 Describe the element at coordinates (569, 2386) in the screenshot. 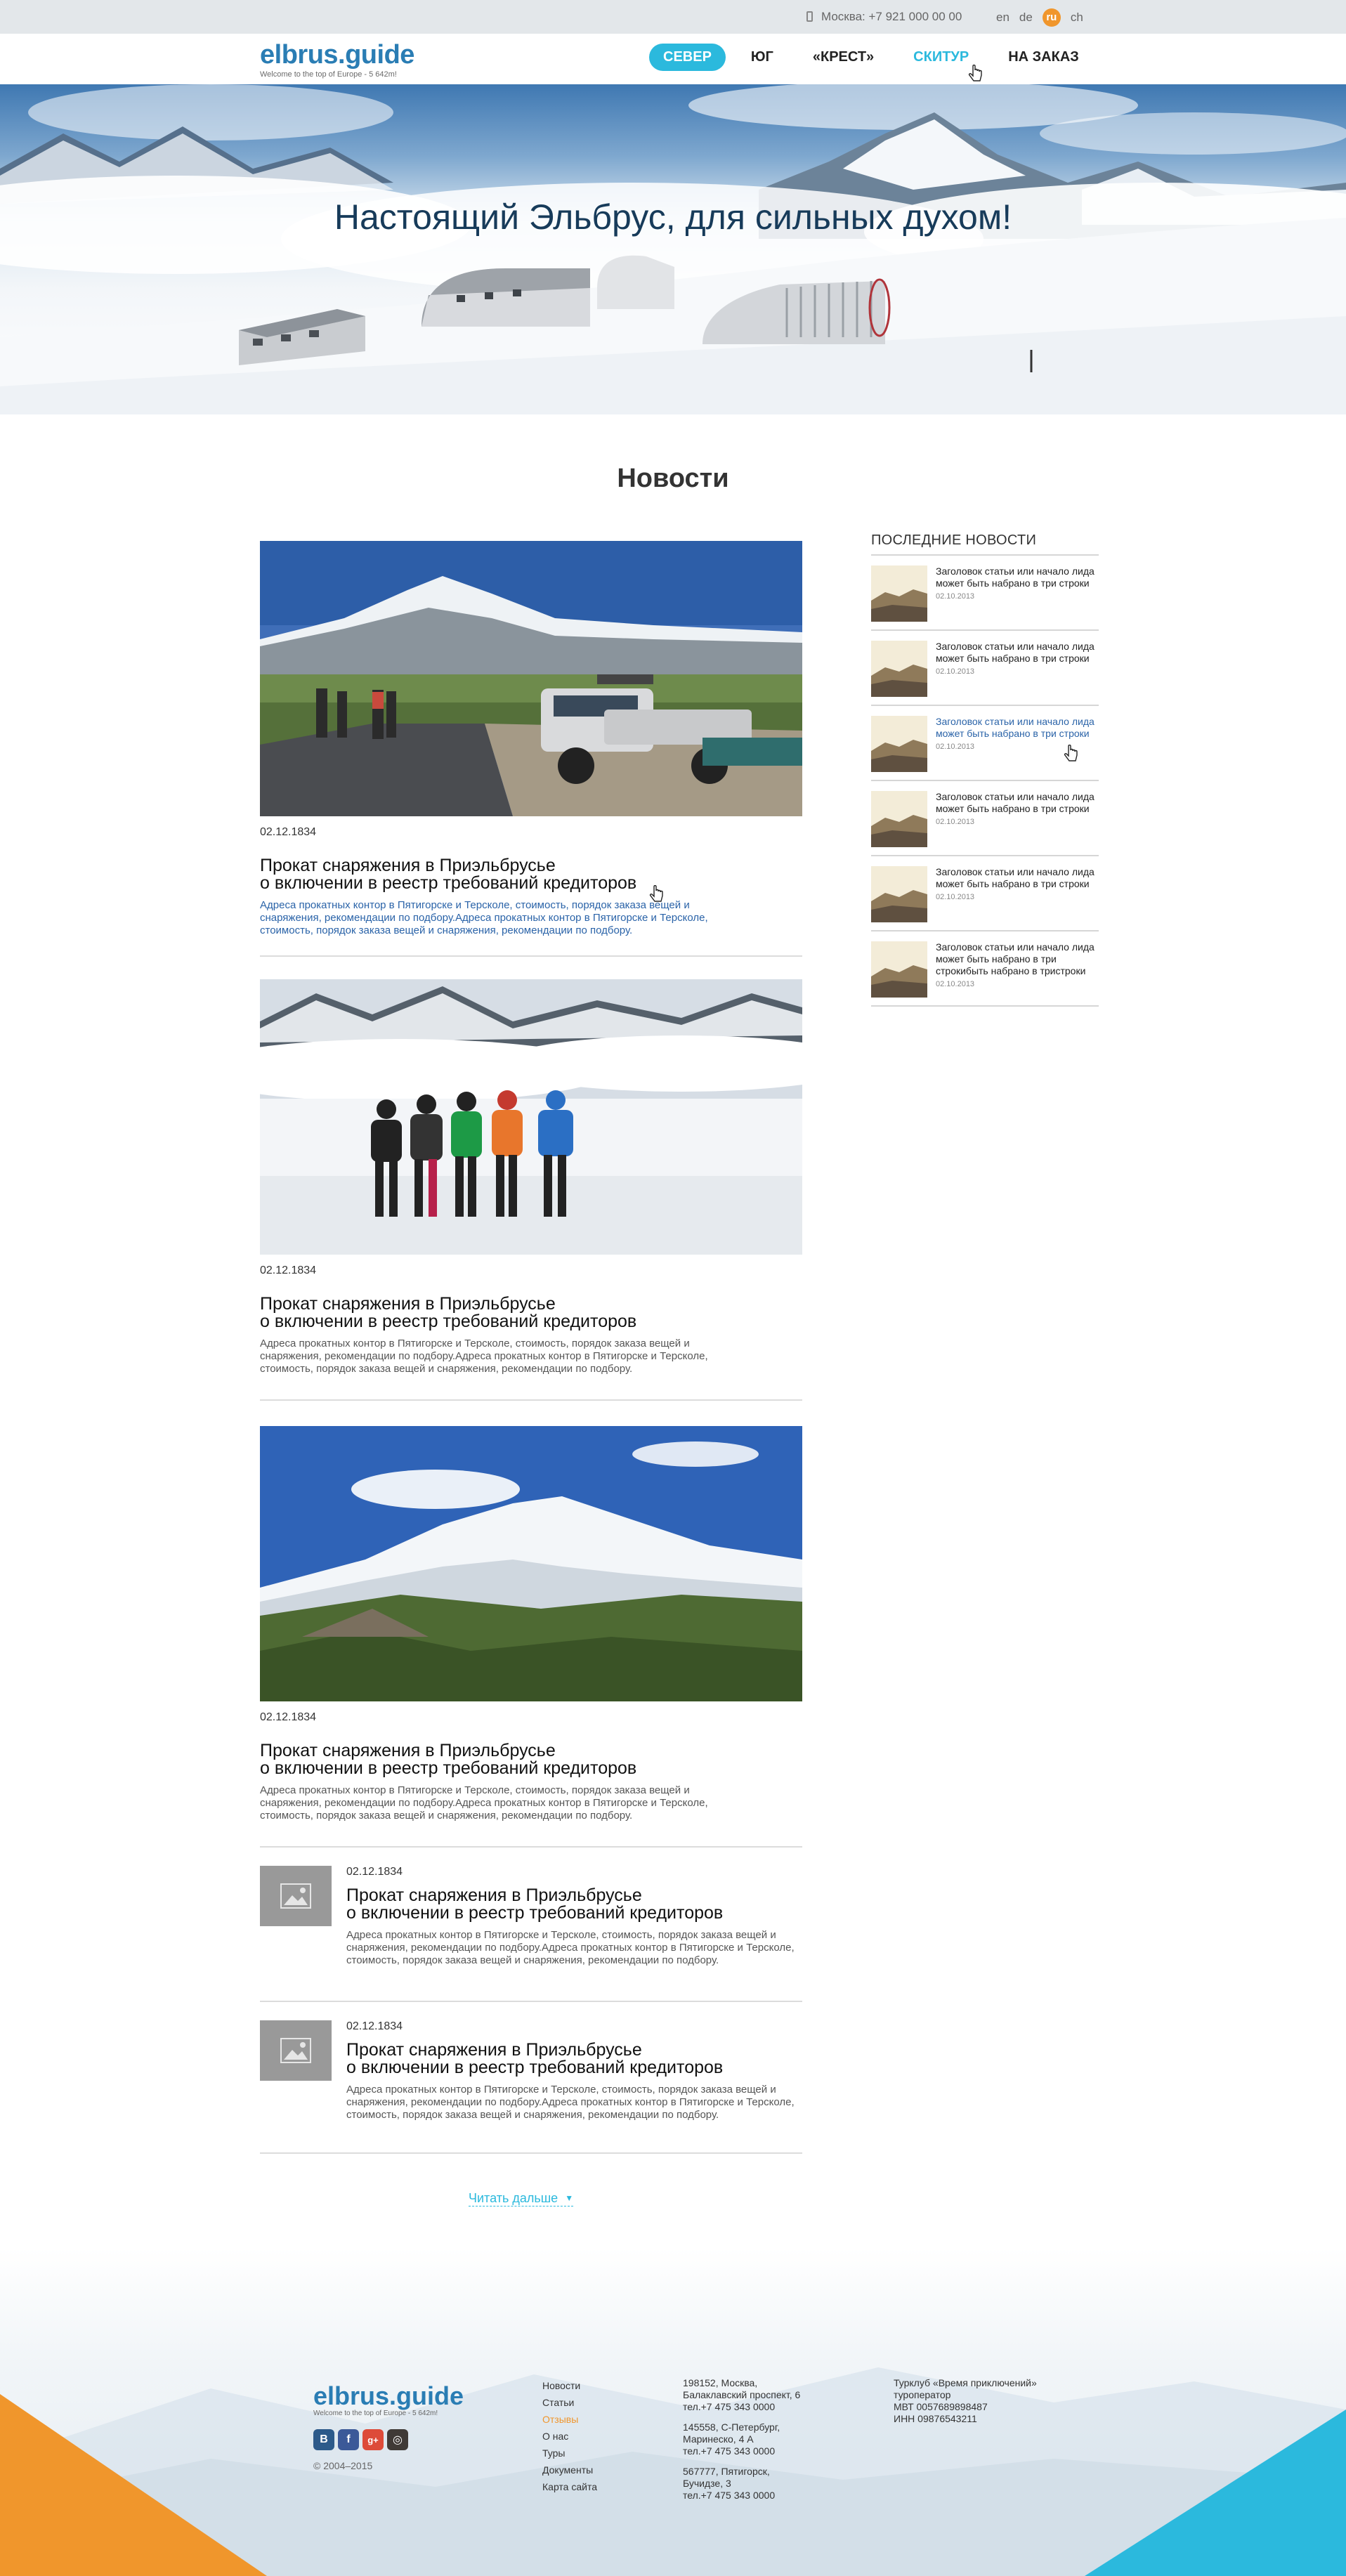

I see `footer-link-news: Новости` at that location.